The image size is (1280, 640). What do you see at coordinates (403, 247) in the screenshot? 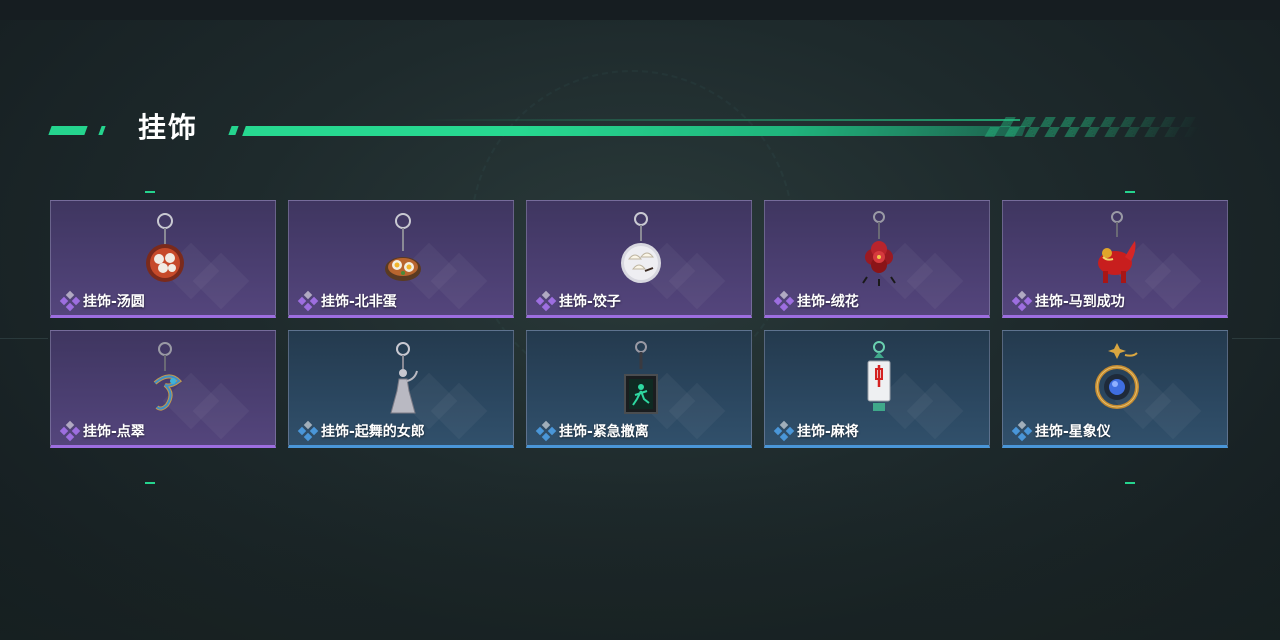
I see `shakshuka-pan-icon` at bounding box center [403, 247].